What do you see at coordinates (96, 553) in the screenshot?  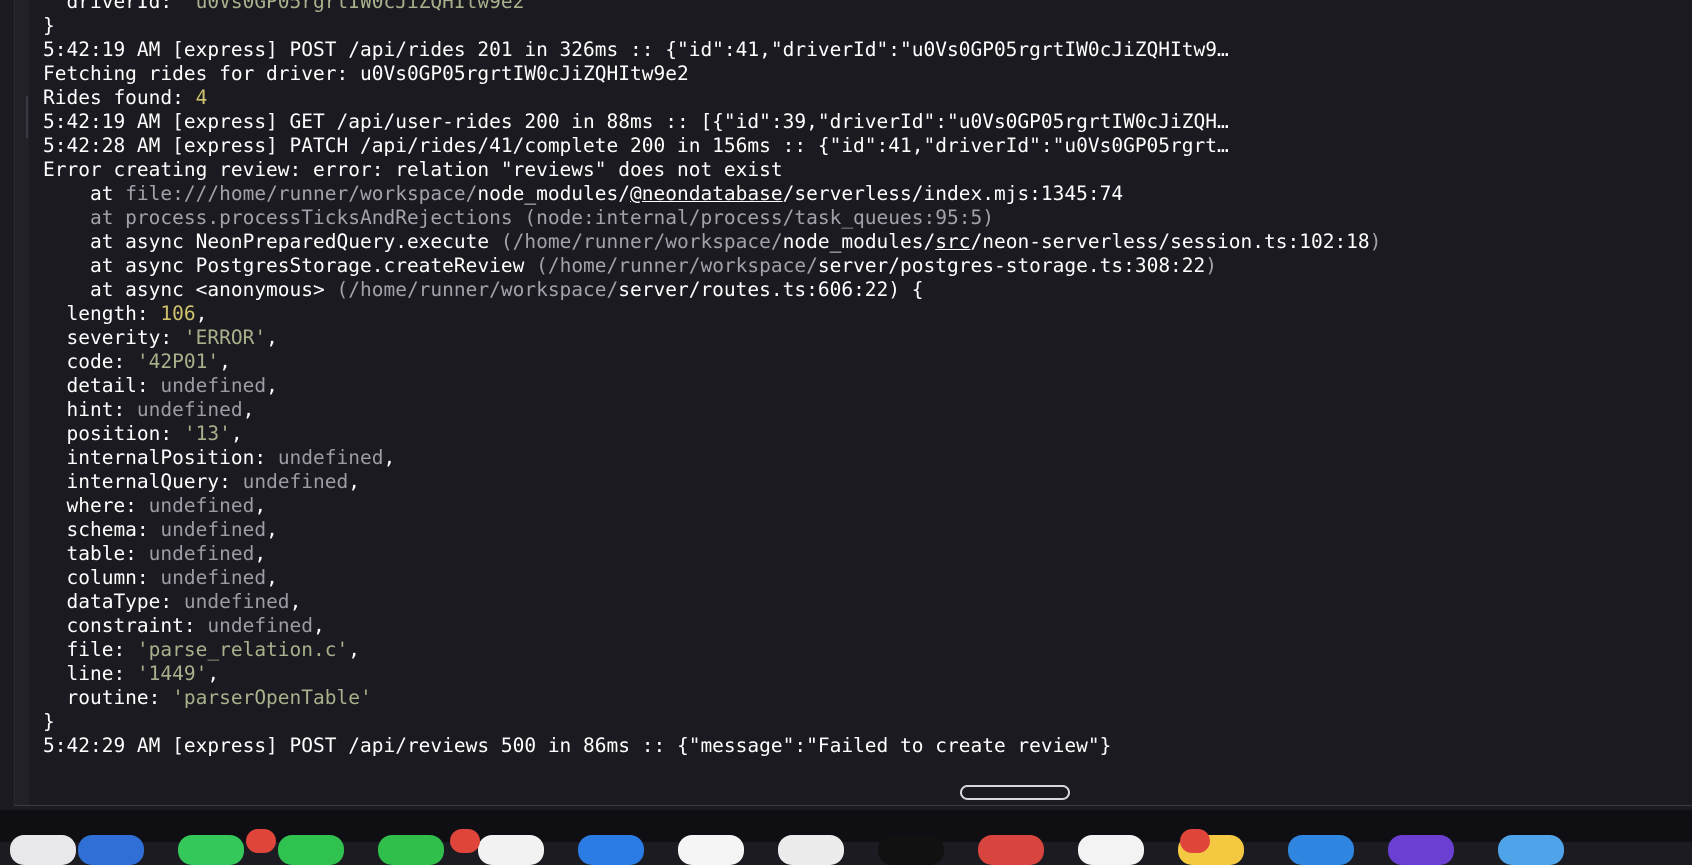 I see `terminal-text: table:` at bounding box center [96, 553].